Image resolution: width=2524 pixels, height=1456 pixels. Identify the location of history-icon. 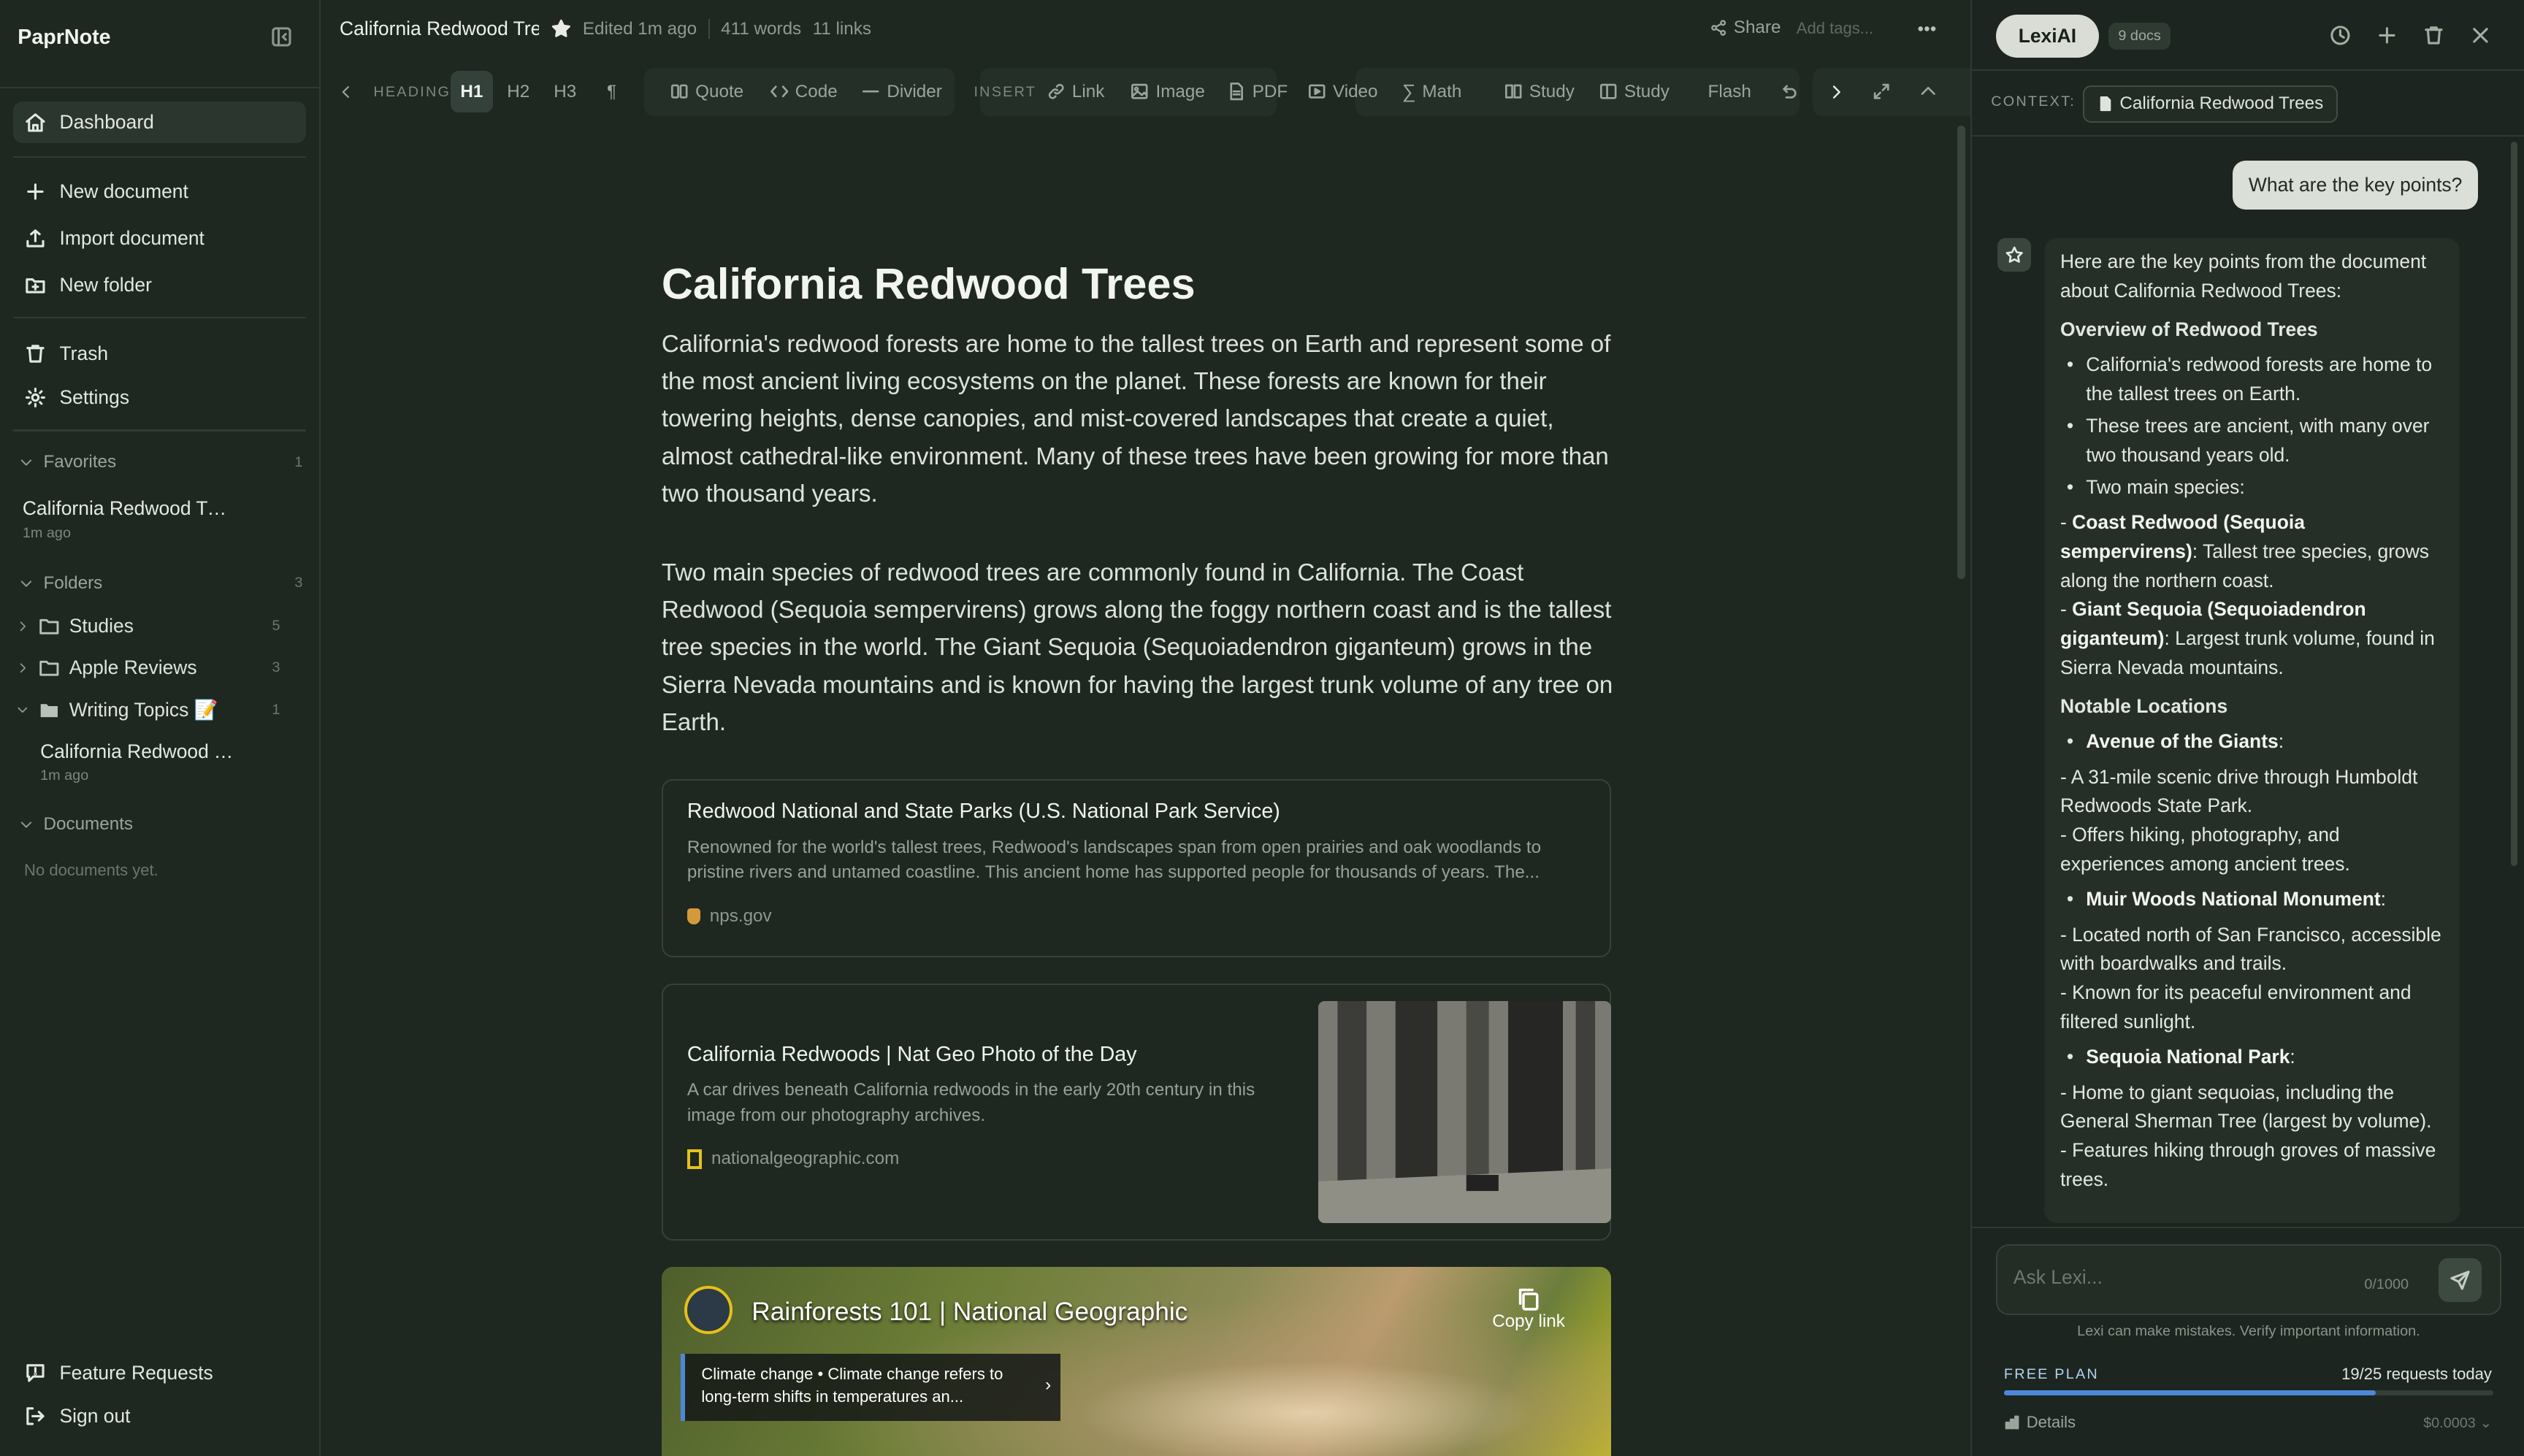
(2340, 35).